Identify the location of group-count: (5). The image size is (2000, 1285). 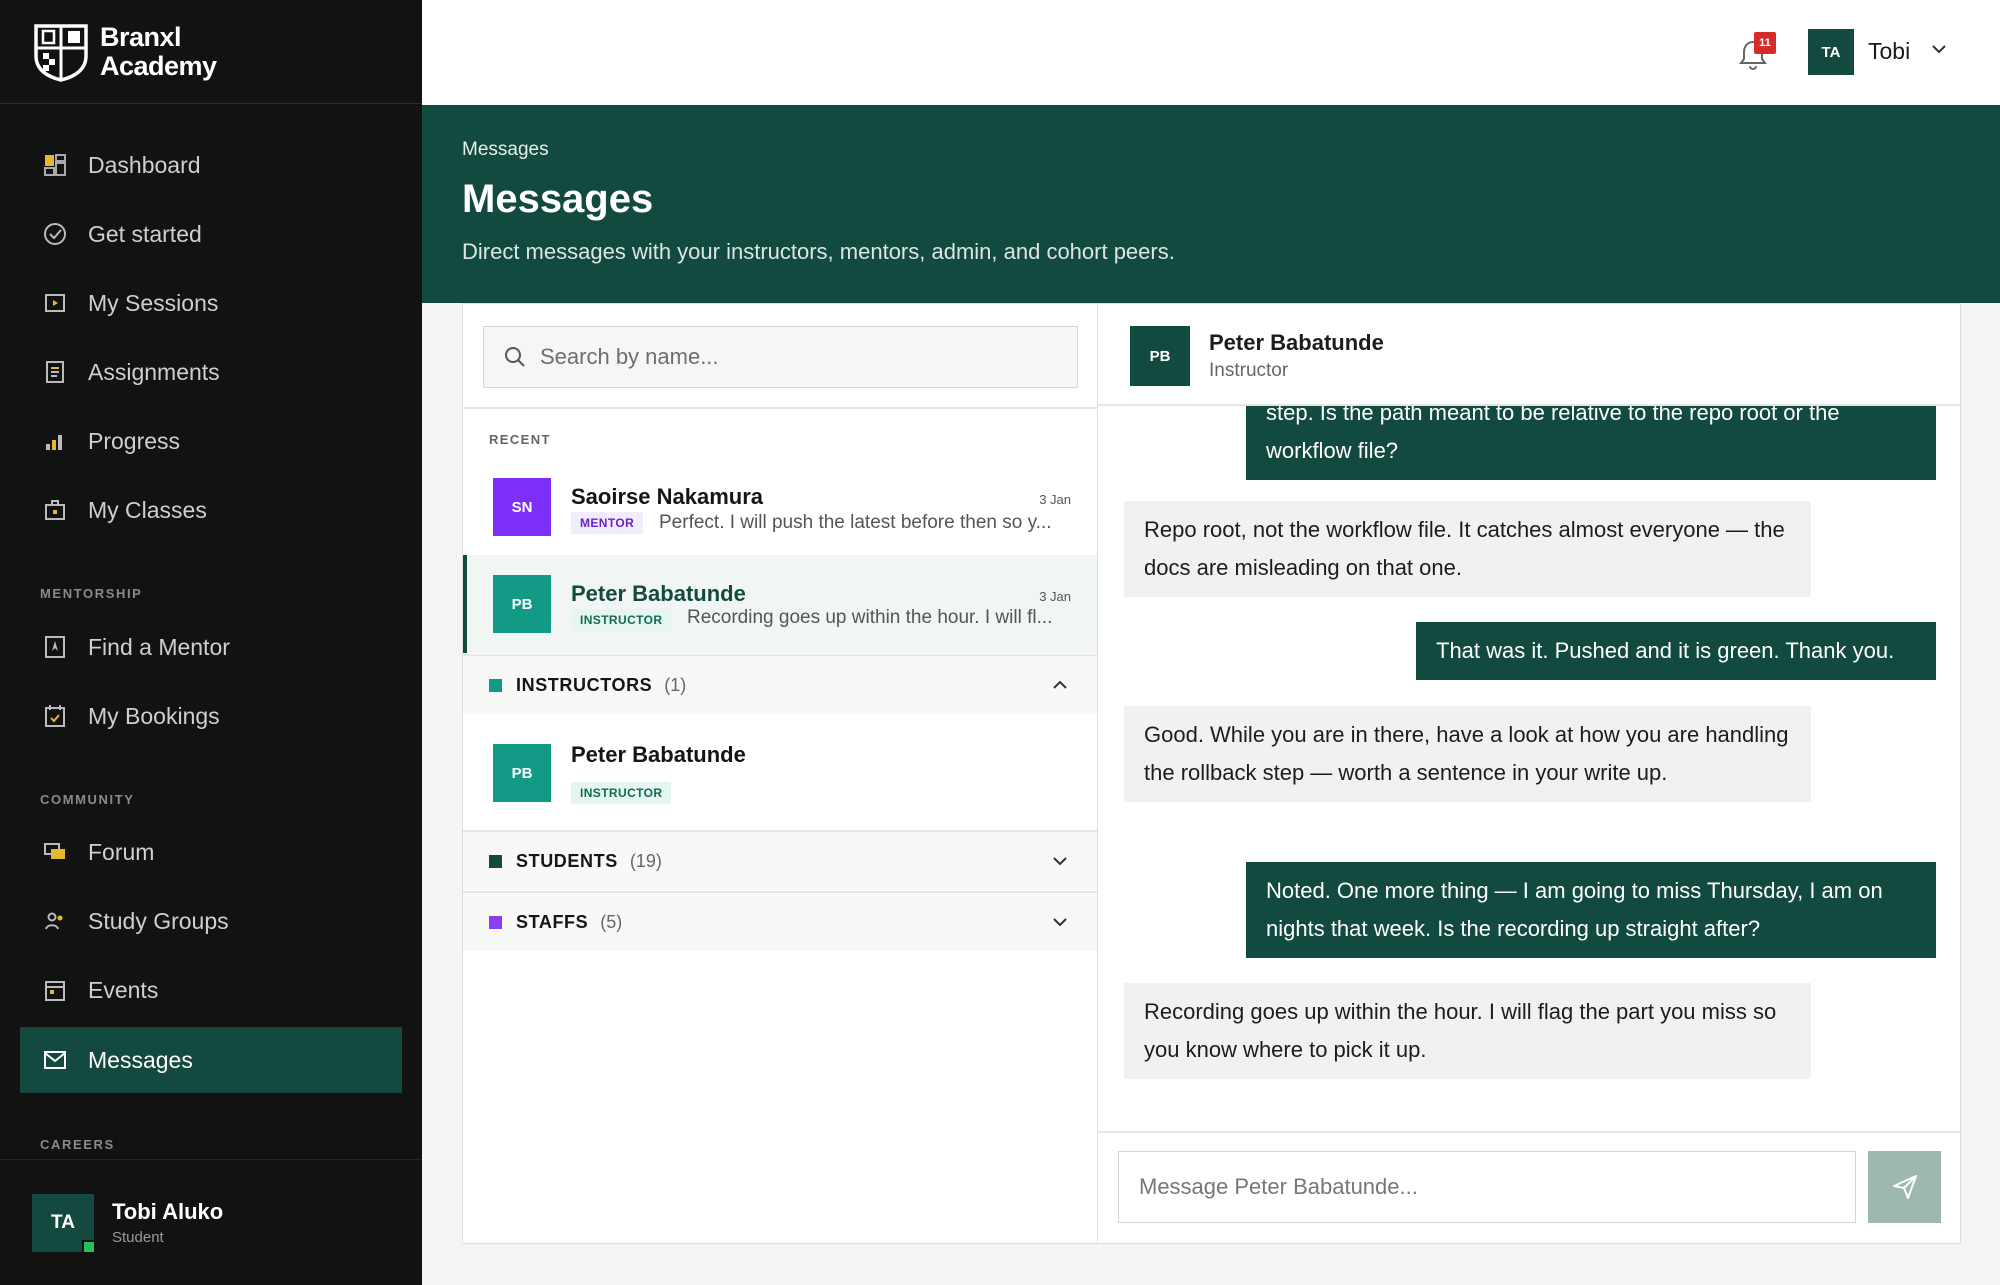
(611, 921).